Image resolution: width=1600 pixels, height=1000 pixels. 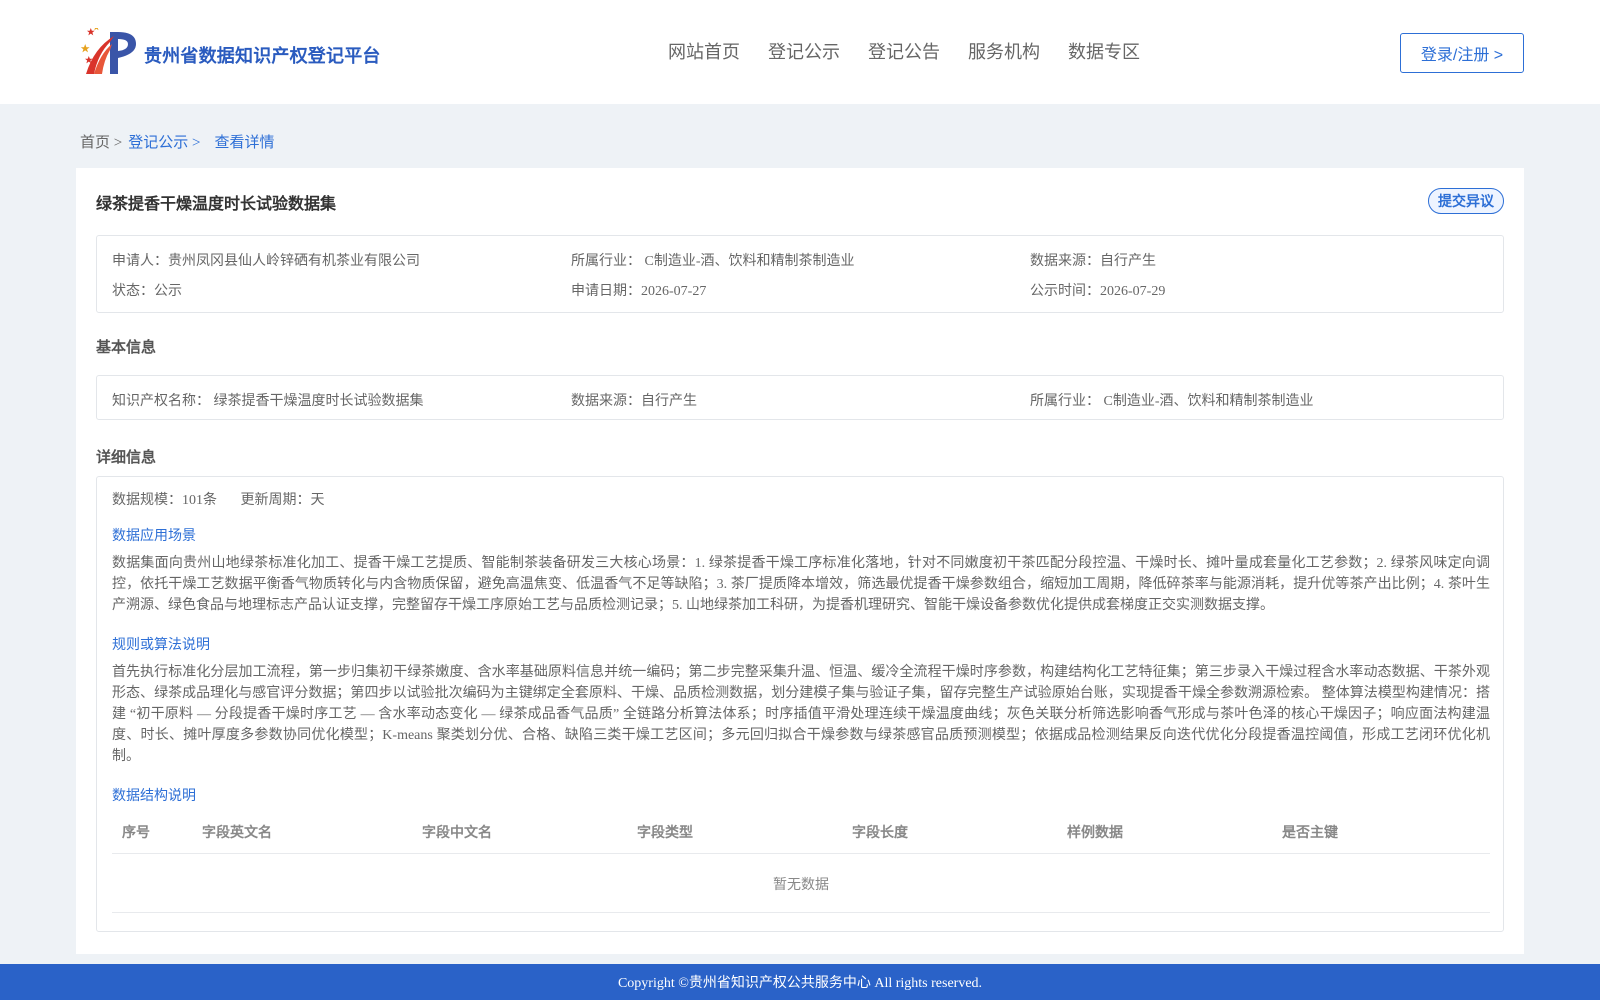 I want to click on col-primary-key: 是否主键, so click(x=1310, y=832).